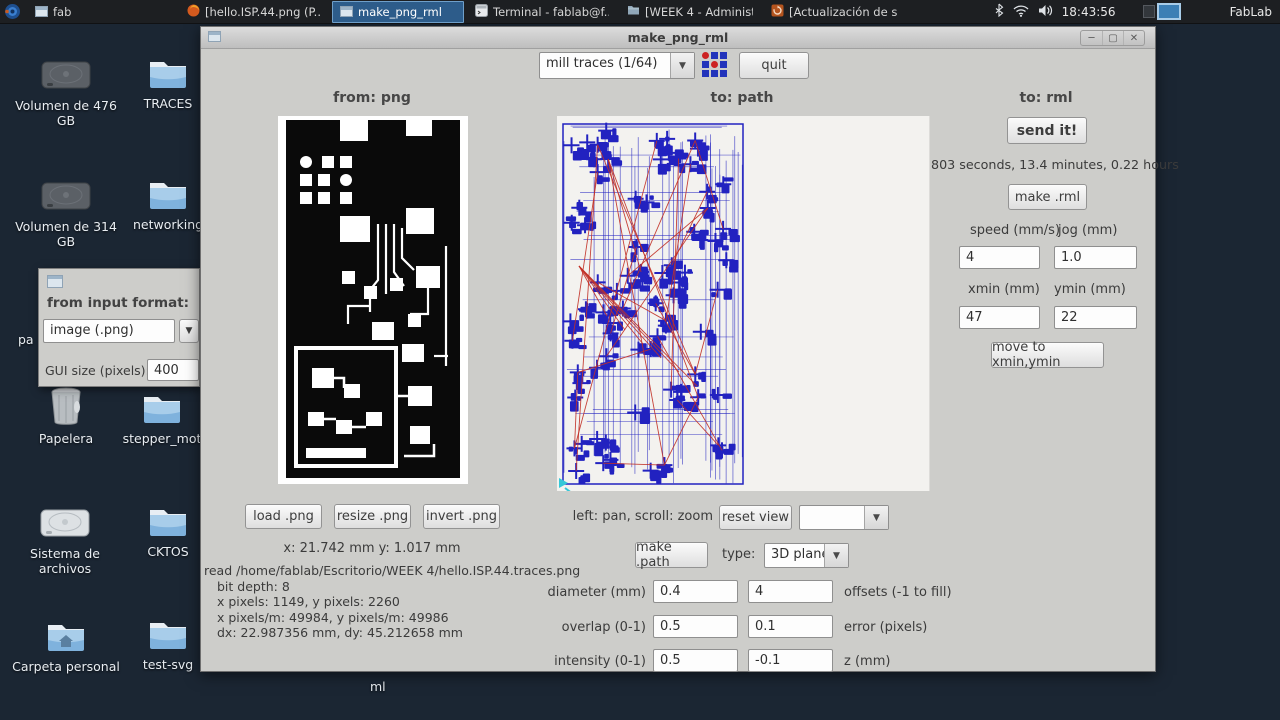 The height and width of the screenshot is (720, 1280). What do you see at coordinates (173, 370) in the screenshot?
I see `gui-size-input` at bounding box center [173, 370].